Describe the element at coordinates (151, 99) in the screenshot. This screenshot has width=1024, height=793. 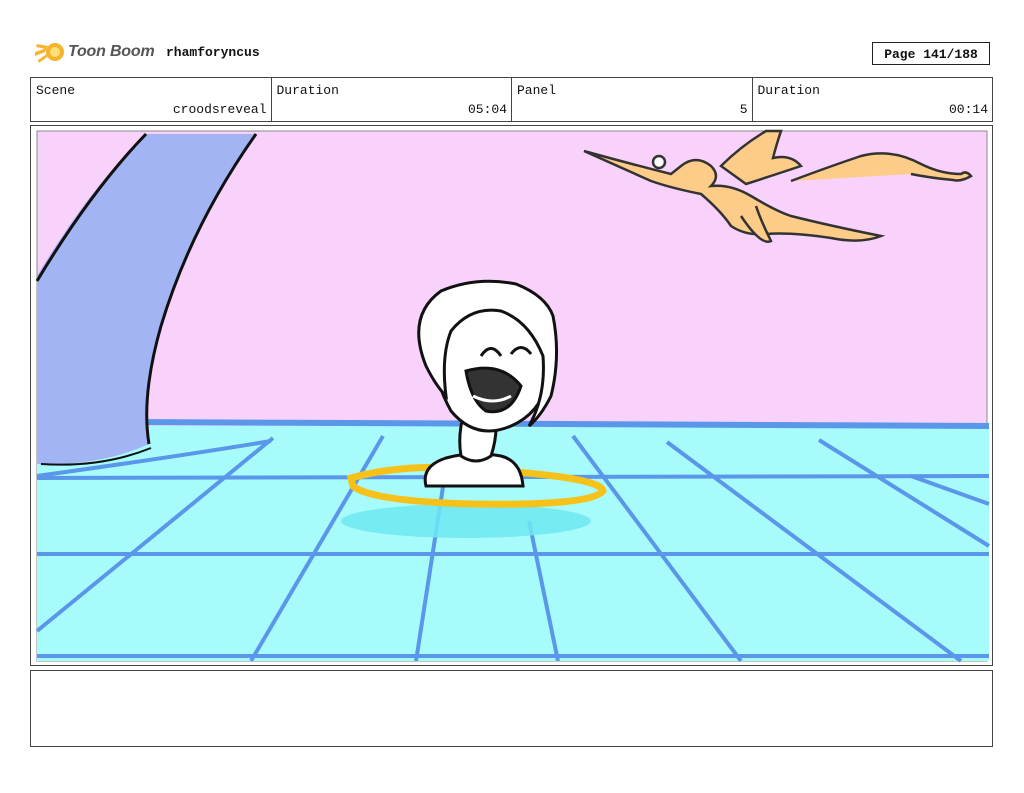
I see `scene-cell: Scene croodsreveal` at that location.